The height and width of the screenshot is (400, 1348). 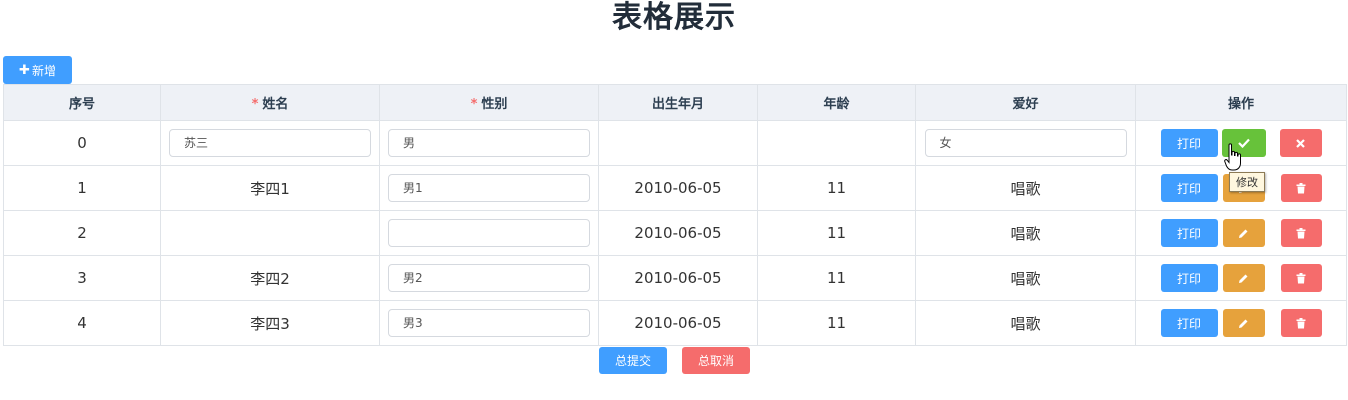 I want to click on table-row: 4 李四3 男3 2010-06-05 11 唱歌 打印, so click(x=675, y=323).